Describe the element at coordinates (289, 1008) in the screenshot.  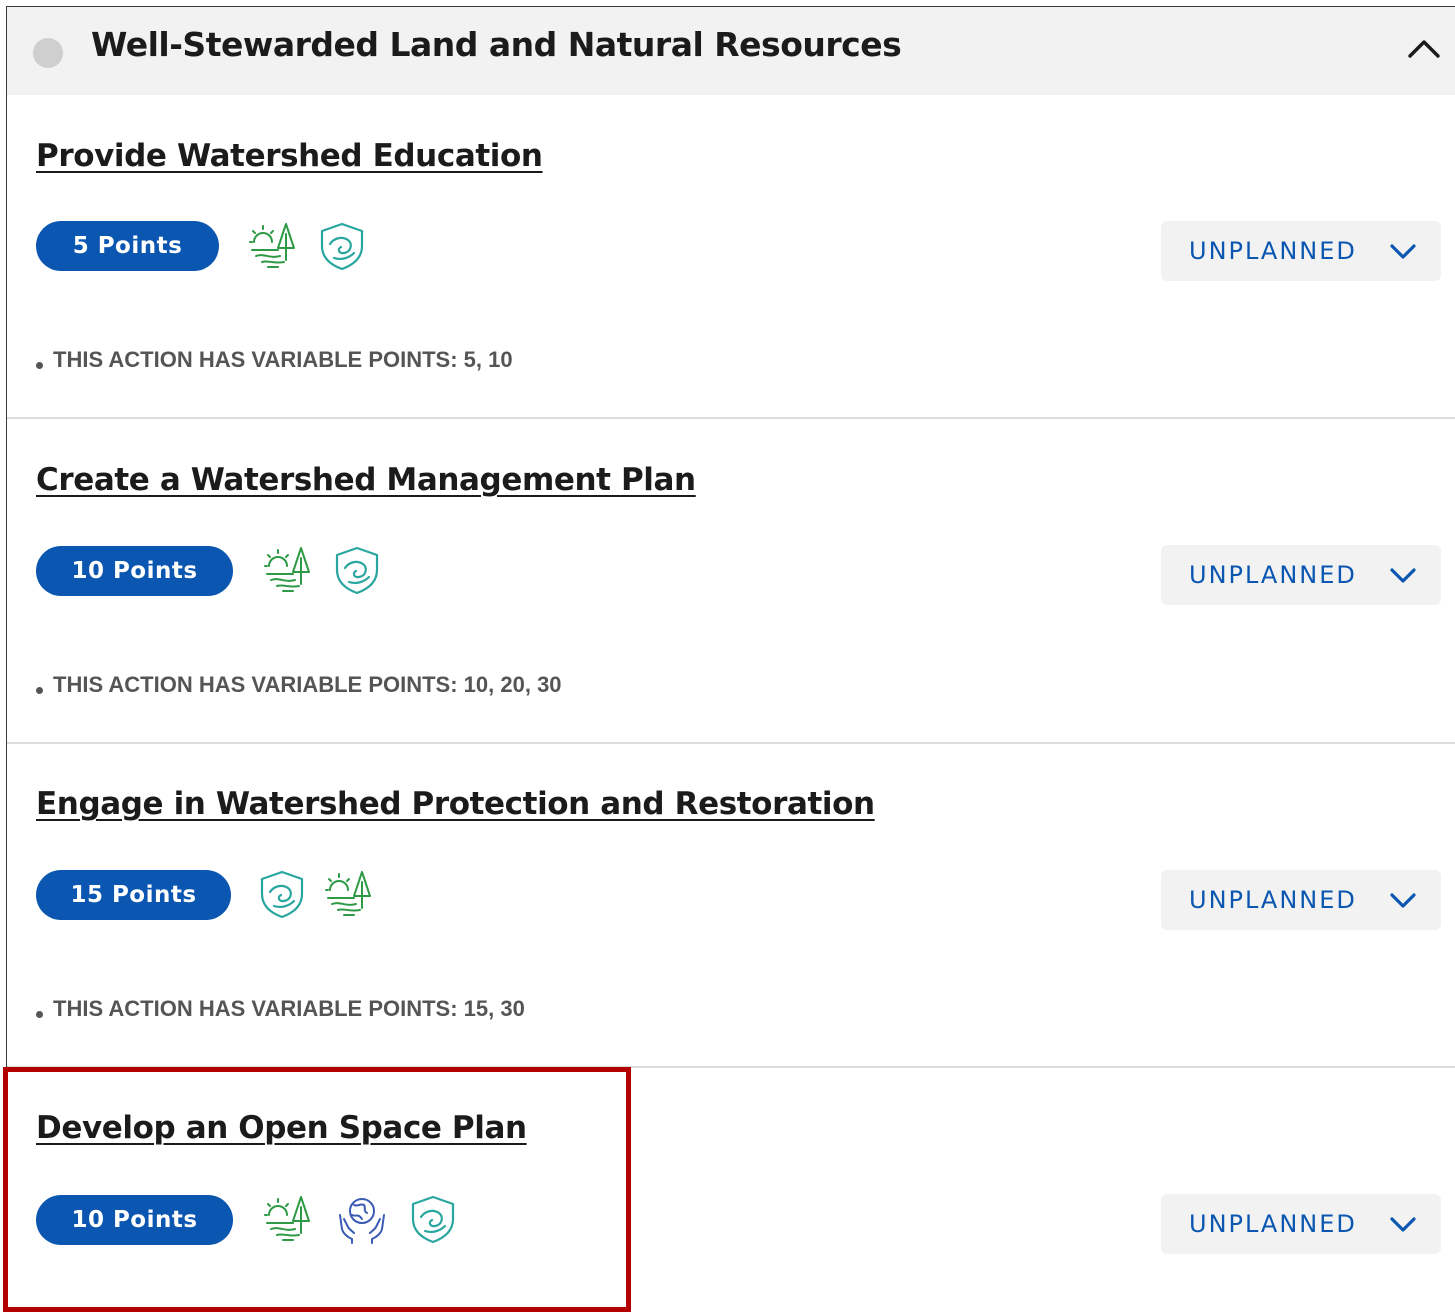
I see `variable-points-text: THIS ACTION HAS VARIABLE POINTS: 15, 30` at that location.